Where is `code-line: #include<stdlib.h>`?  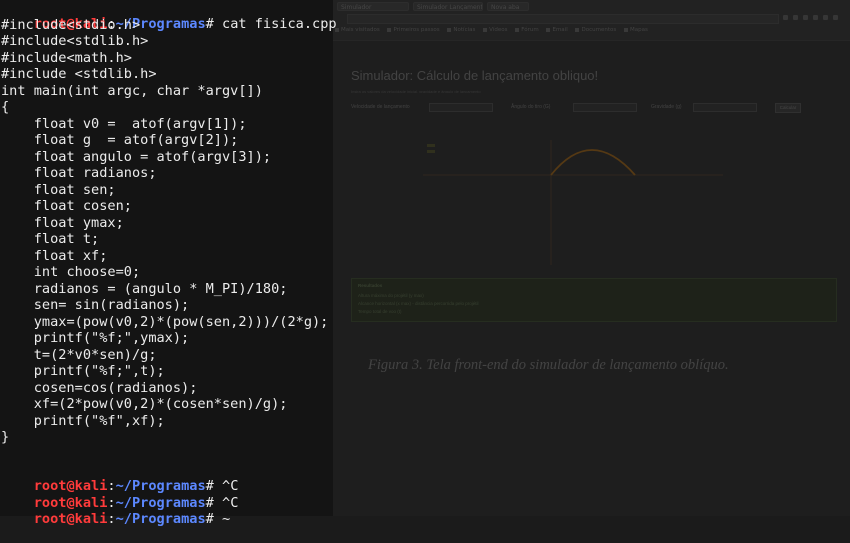 code-line: #include<stdlib.h> is located at coordinates (75, 41).